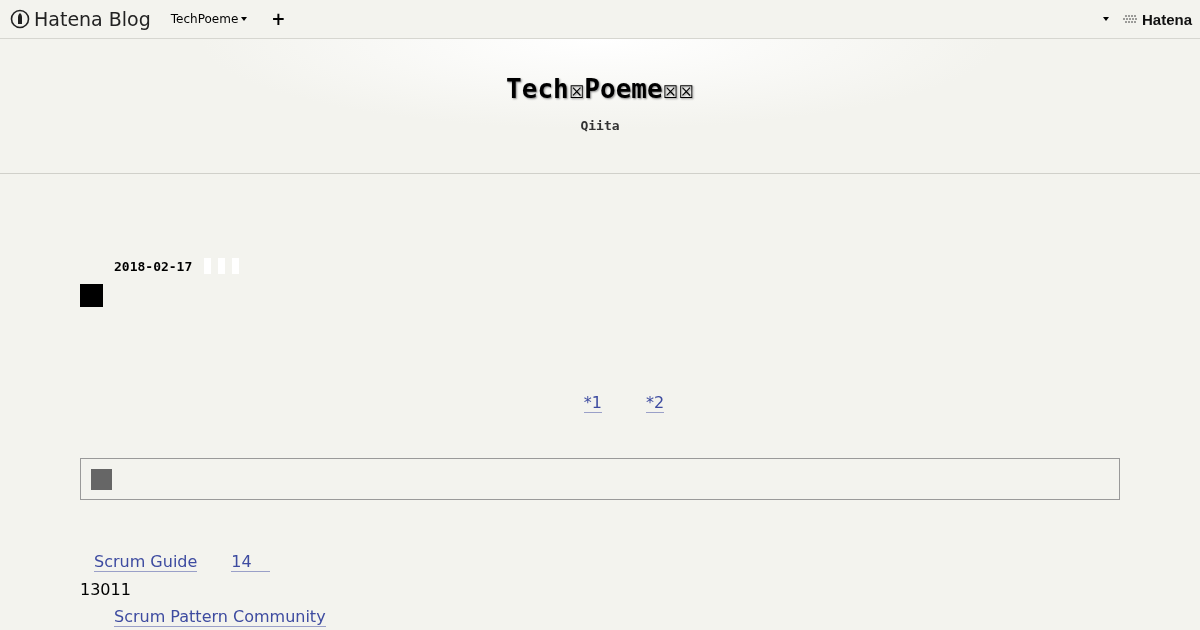 This screenshot has width=1200, height=630. Describe the element at coordinates (278, 19) in the screenshot. I see `add-button: +` at that location.